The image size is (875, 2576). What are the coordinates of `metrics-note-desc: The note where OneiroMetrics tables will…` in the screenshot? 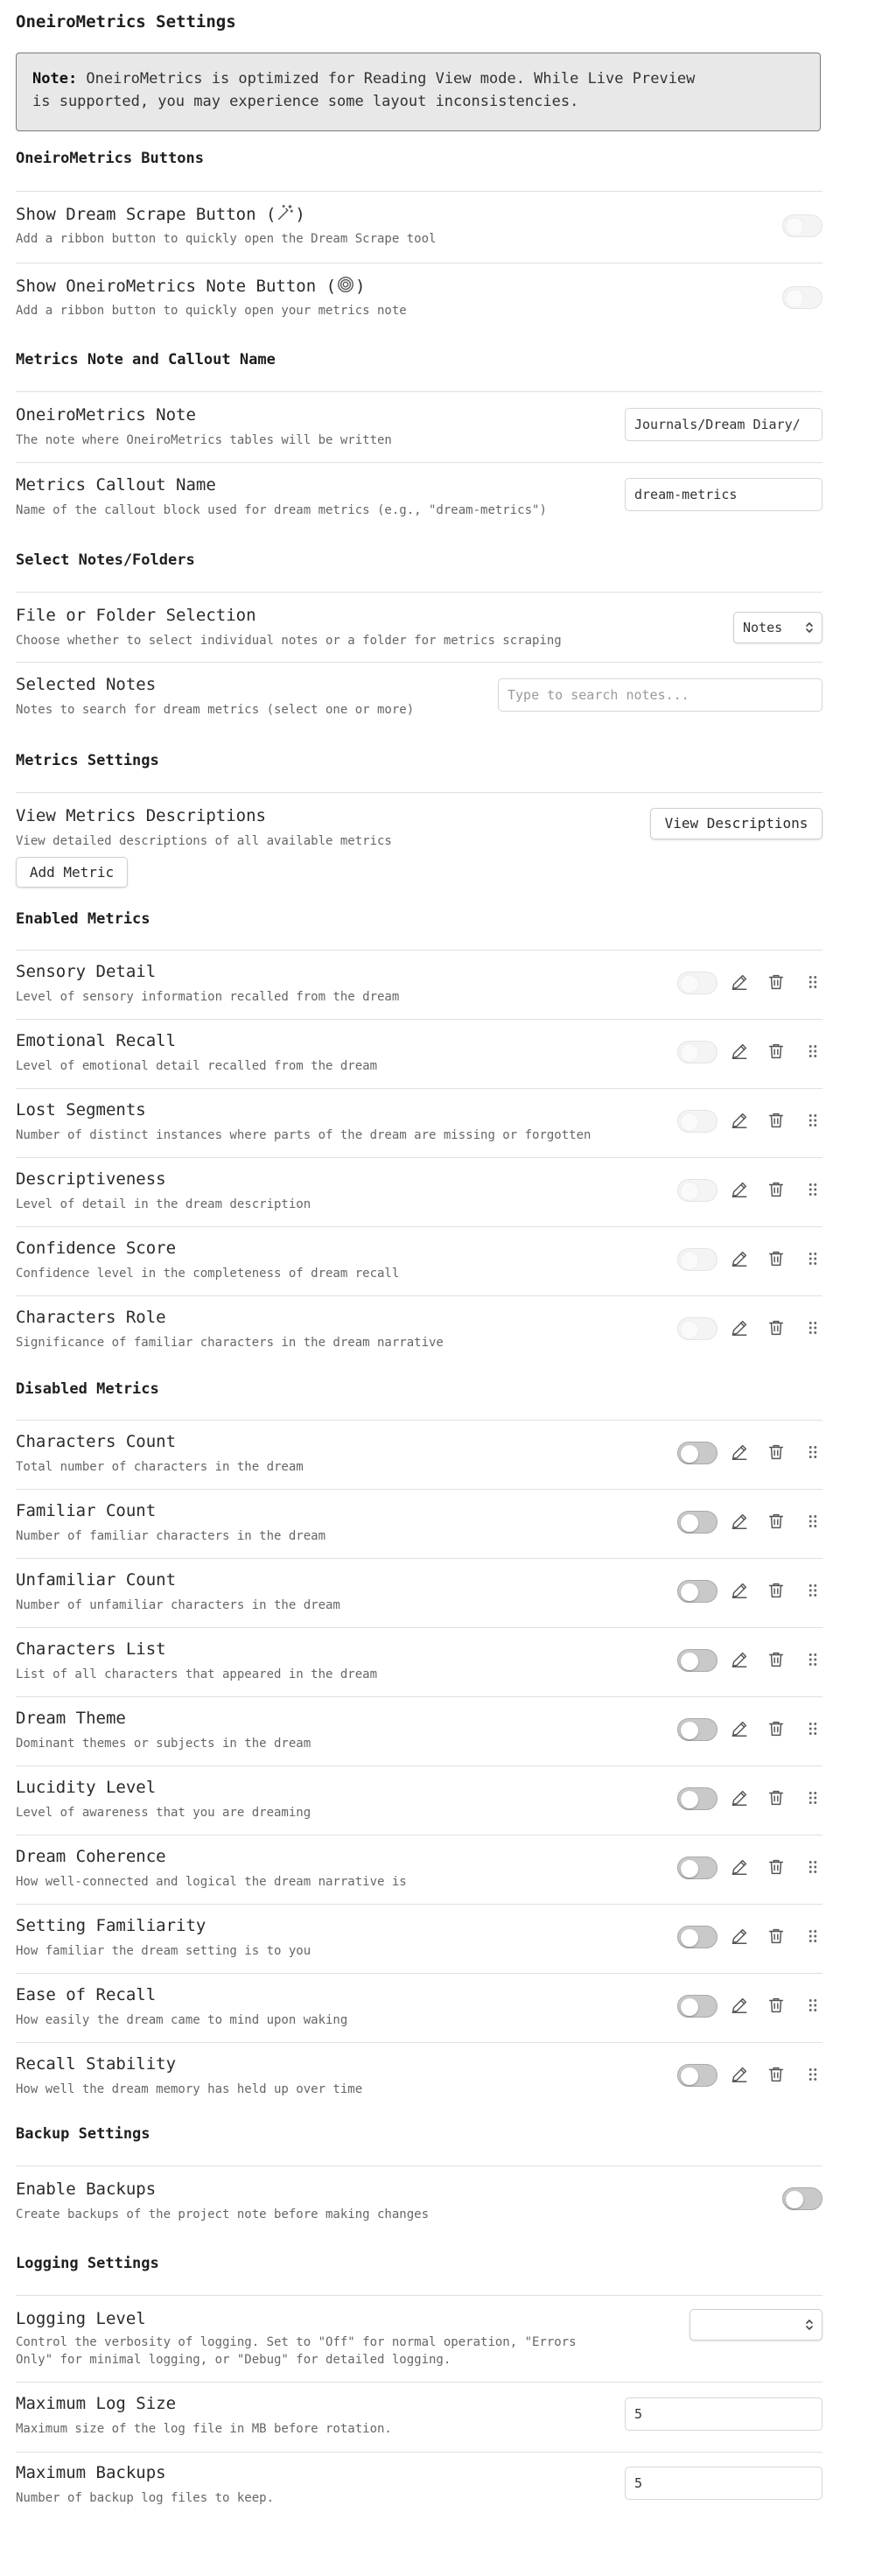 It's located at (204, 440).